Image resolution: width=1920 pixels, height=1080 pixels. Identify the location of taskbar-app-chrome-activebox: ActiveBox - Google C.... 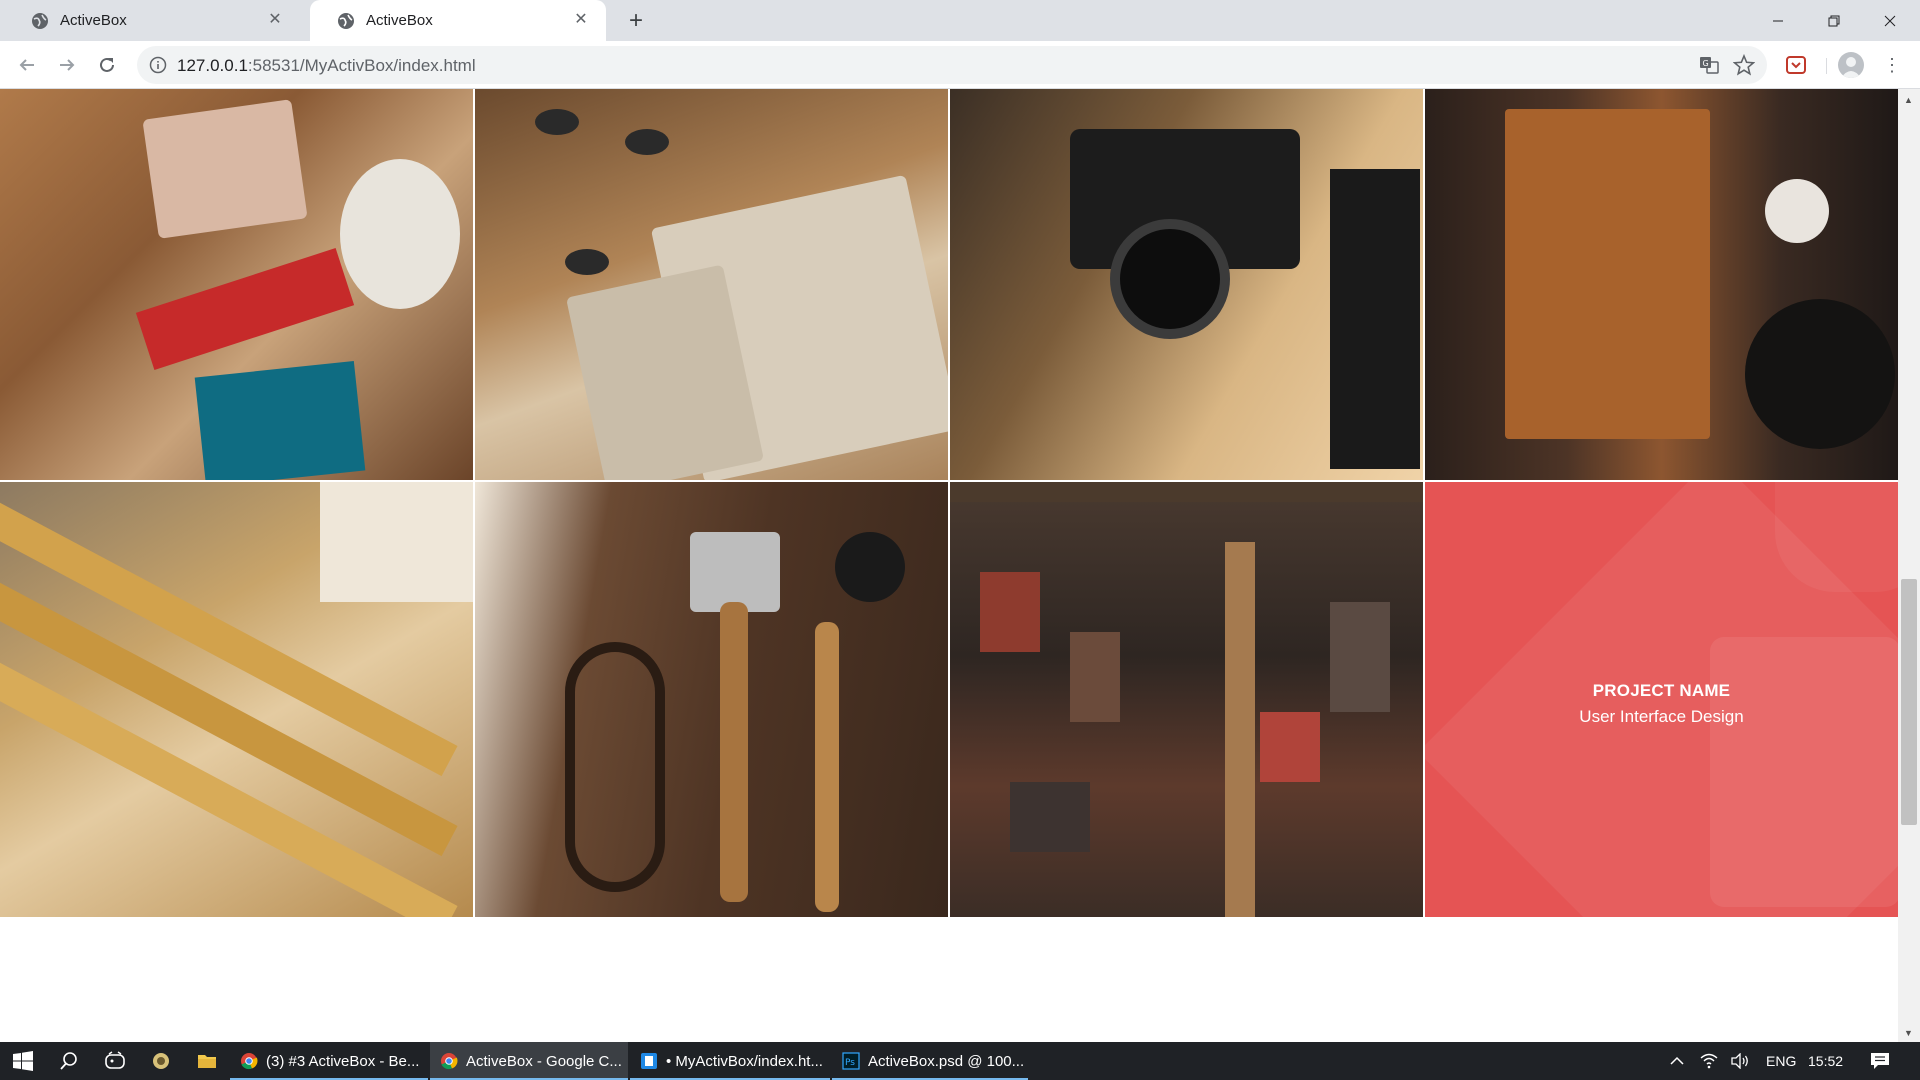
(529, 1061).